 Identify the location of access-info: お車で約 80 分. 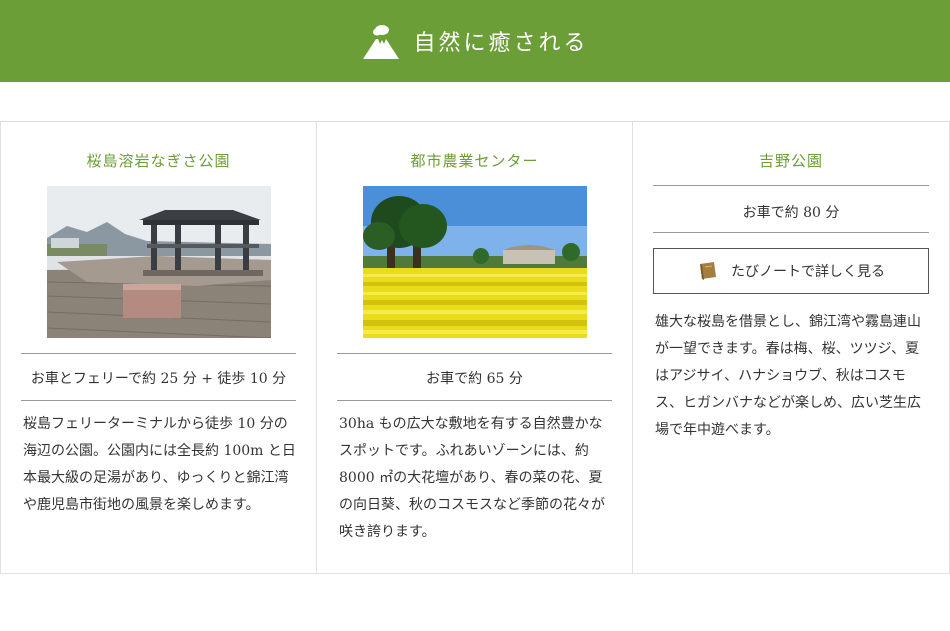
(791, 213).